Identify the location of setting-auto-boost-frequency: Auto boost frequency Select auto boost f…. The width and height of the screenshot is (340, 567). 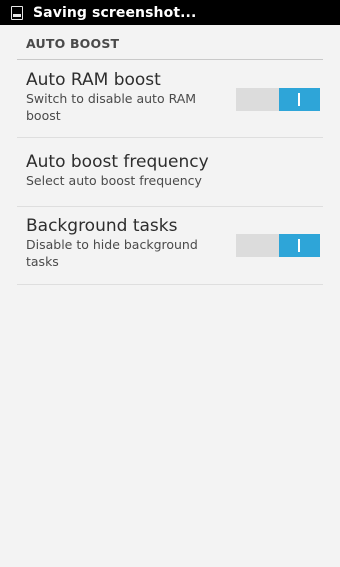
(170, 172).